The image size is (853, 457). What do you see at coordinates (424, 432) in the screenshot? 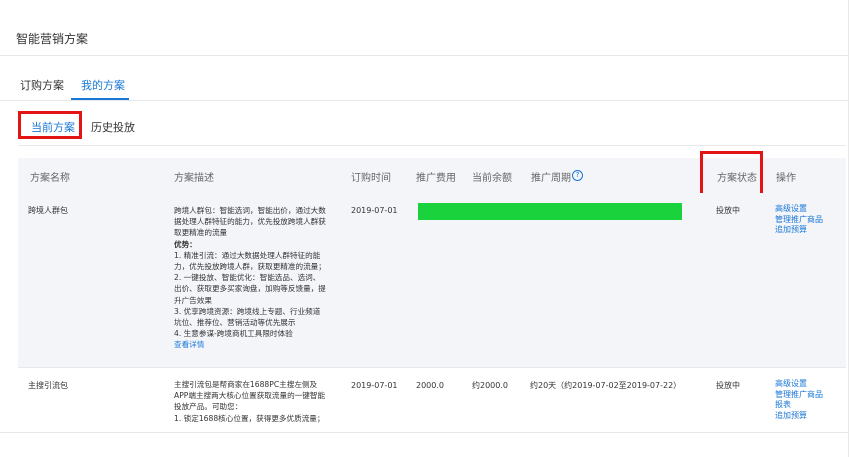
I see `bottom-divider` at bounding box center [424, 432].